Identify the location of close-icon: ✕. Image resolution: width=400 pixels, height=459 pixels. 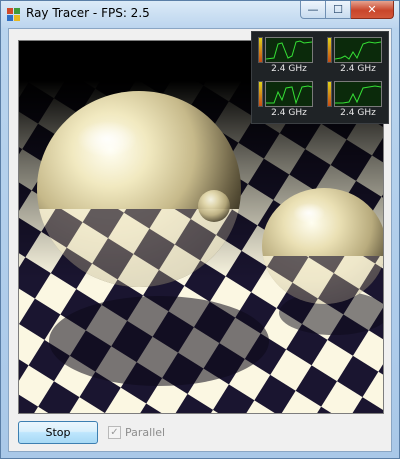
(372, 9).